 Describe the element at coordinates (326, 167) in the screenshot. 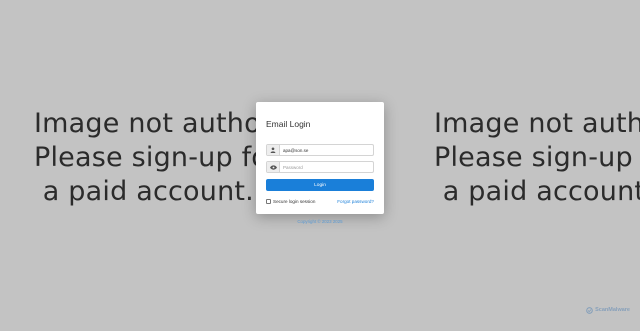

I see `password-input` at that location.